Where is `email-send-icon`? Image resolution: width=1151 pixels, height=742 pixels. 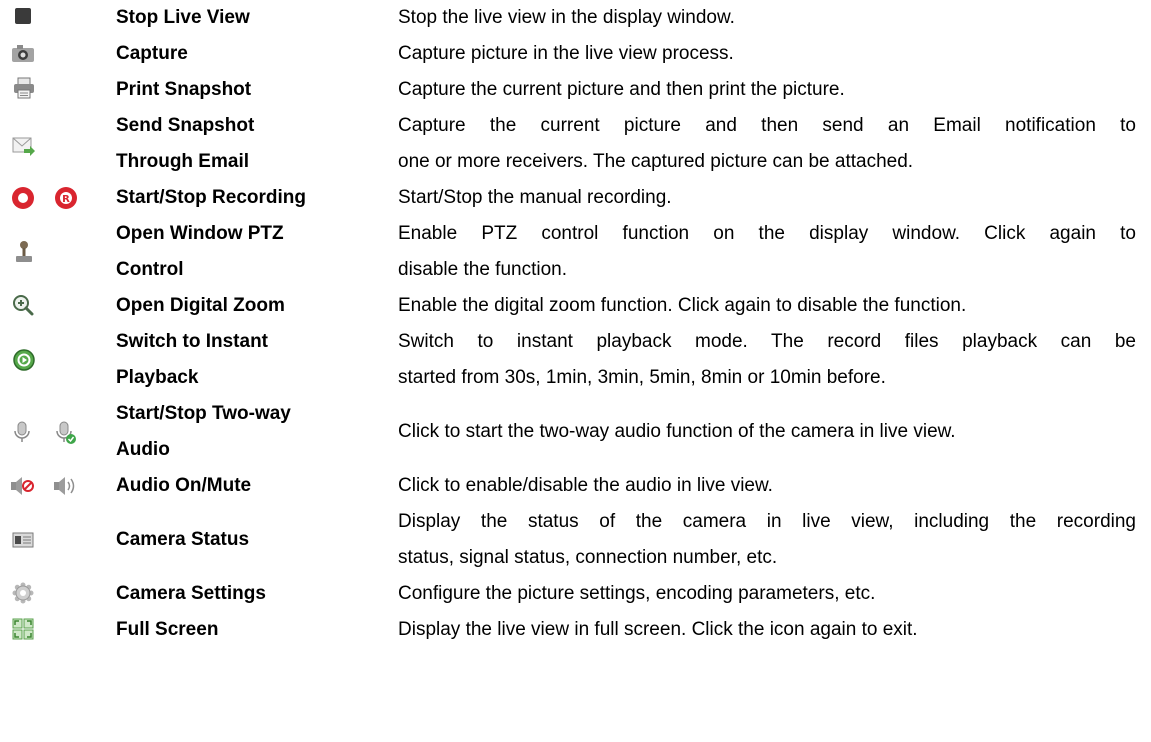
email-send-icon is located at coordinates (24, 147).